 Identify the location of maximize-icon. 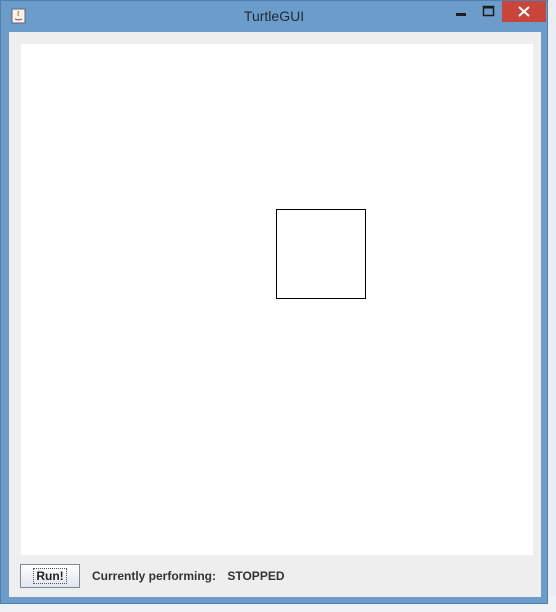
(488, 11).